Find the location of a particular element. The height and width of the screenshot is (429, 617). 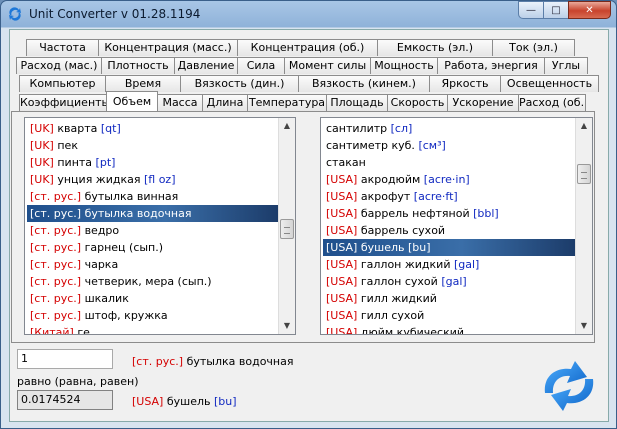

list-item: [USA] баррель нефтяной [bbl] is located at coordinates (449, 213).